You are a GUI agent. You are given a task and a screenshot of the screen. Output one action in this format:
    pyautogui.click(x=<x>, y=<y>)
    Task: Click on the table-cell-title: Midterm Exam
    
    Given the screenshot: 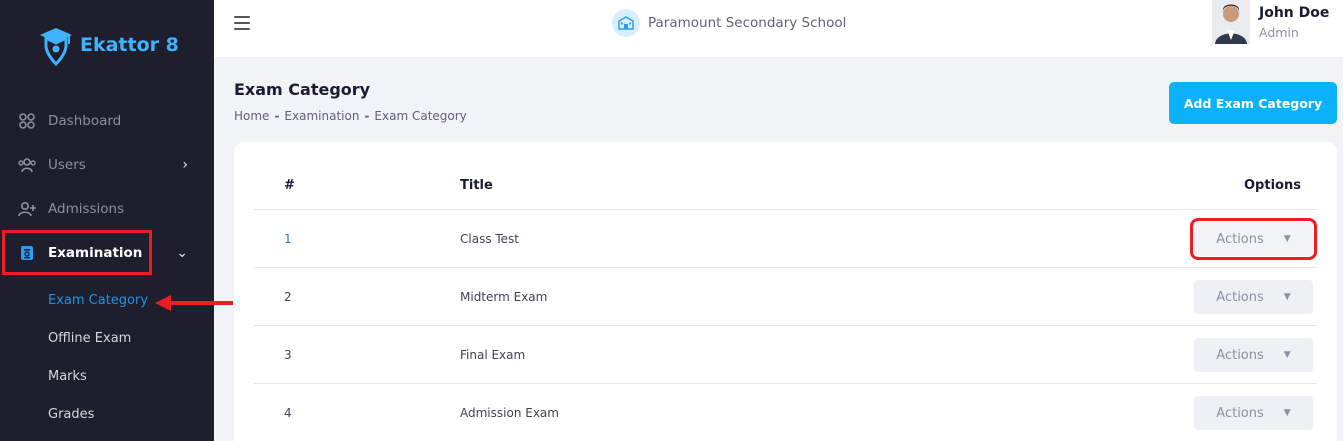 What is the action you would take?
    pyautogui.click(x=504, y=297)
    